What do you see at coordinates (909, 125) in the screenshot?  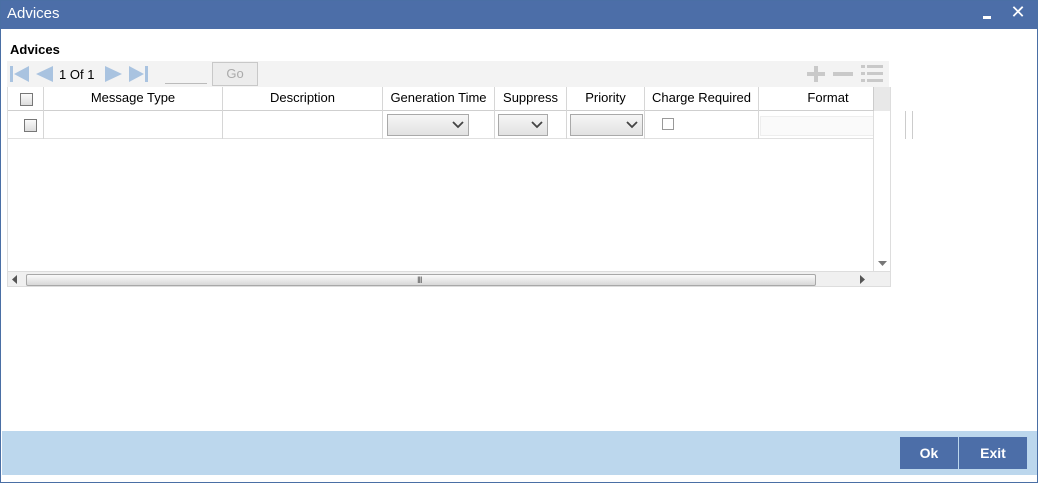 I see `column-overflow-divider` at bounding box center [909, 125].